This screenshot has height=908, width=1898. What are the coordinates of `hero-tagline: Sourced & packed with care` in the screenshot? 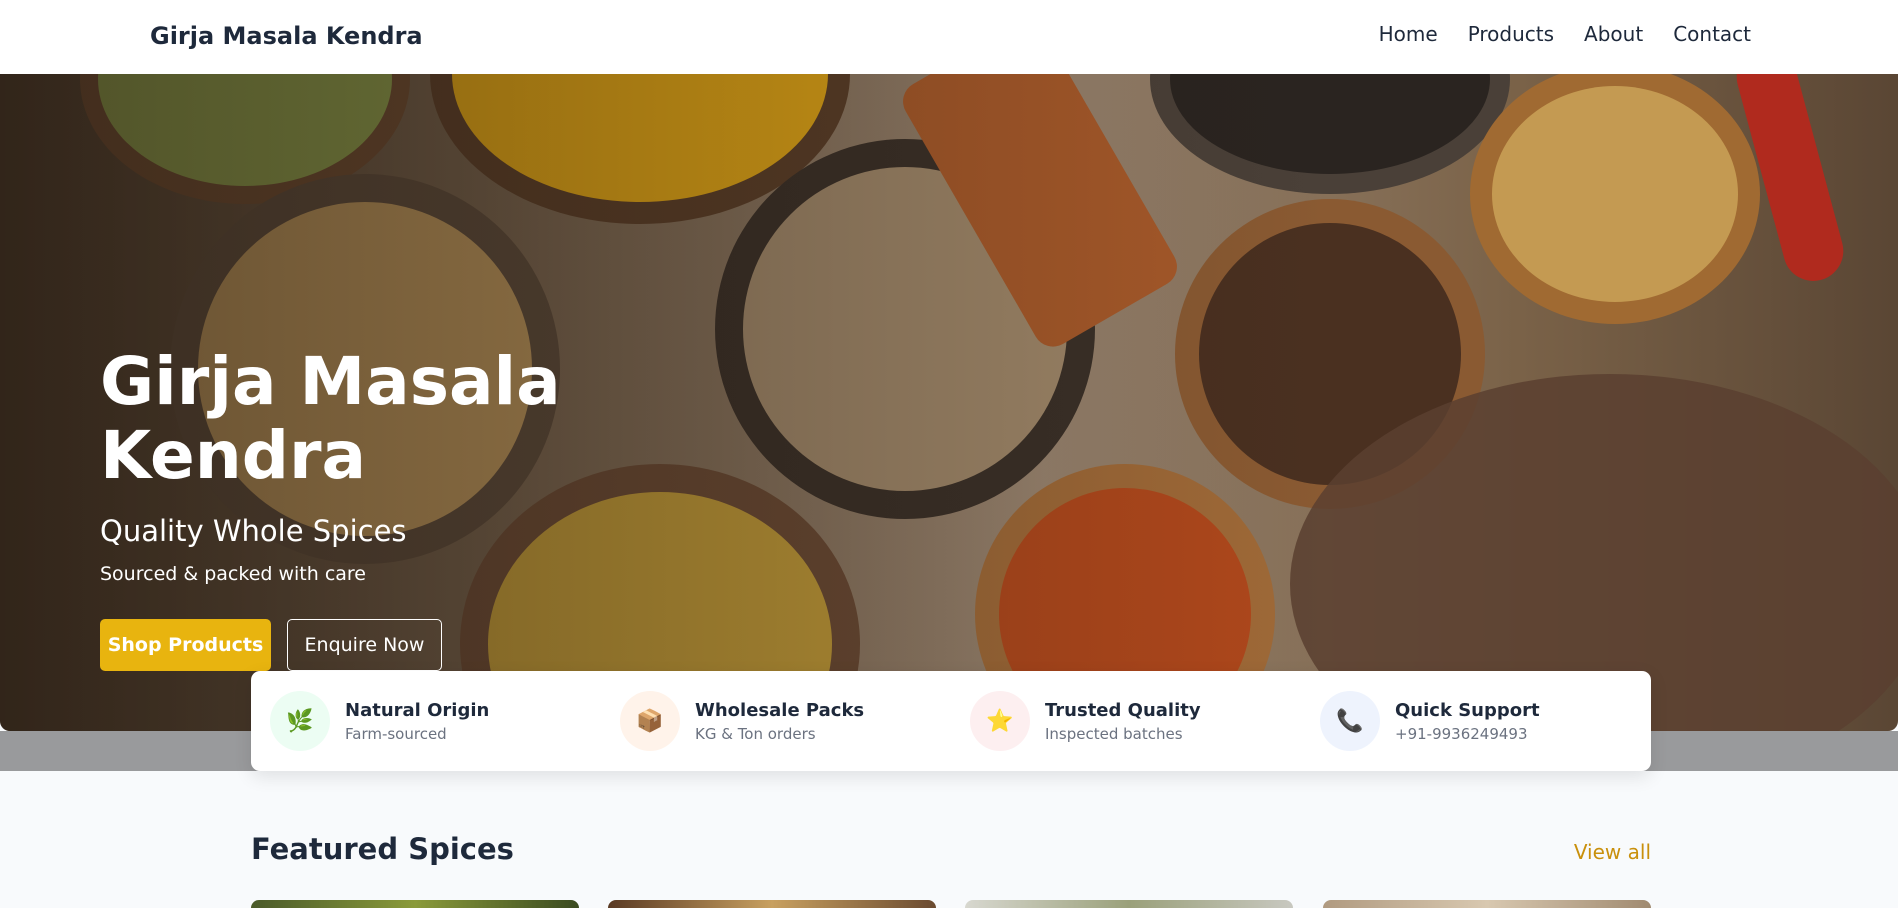 It's located at (233, 574).